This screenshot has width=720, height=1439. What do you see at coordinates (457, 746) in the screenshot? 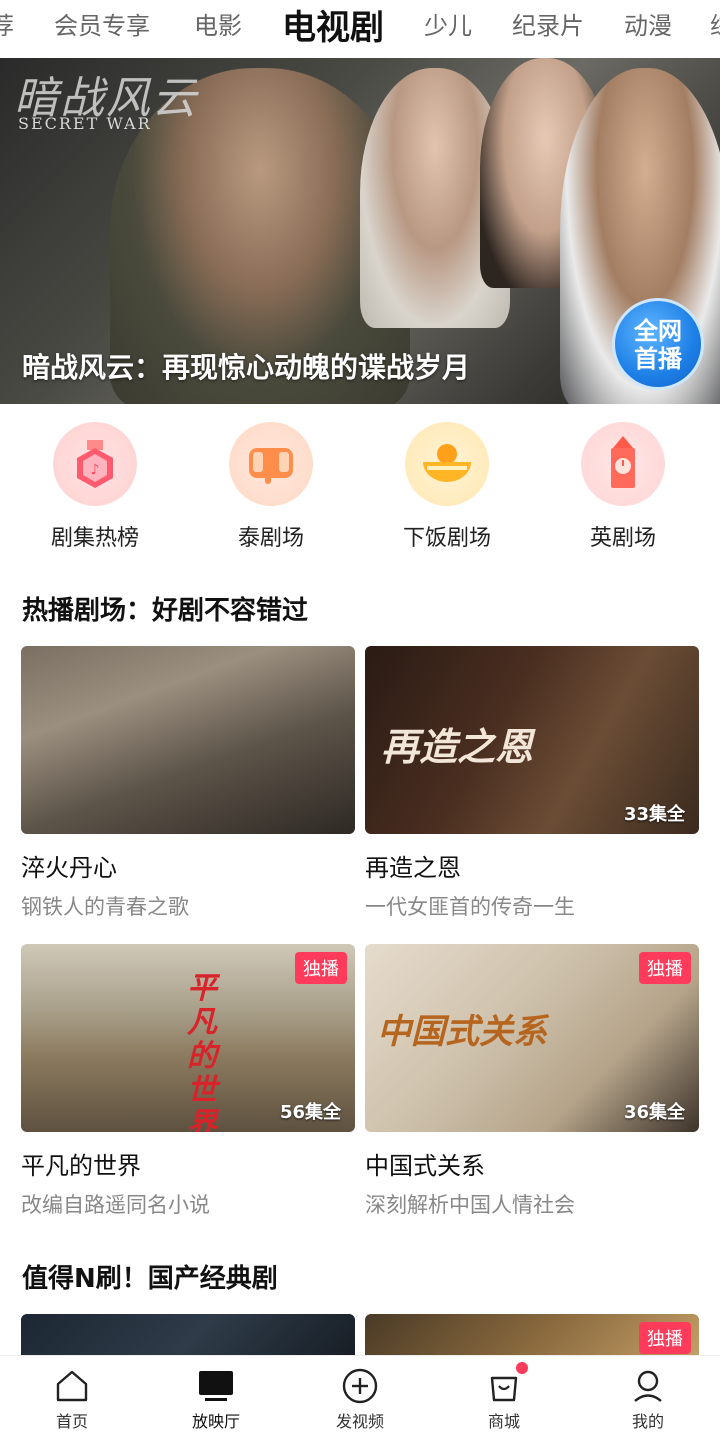
I see `thumbnail-title-art: 再造之恩` at bounding box center [457, 746].